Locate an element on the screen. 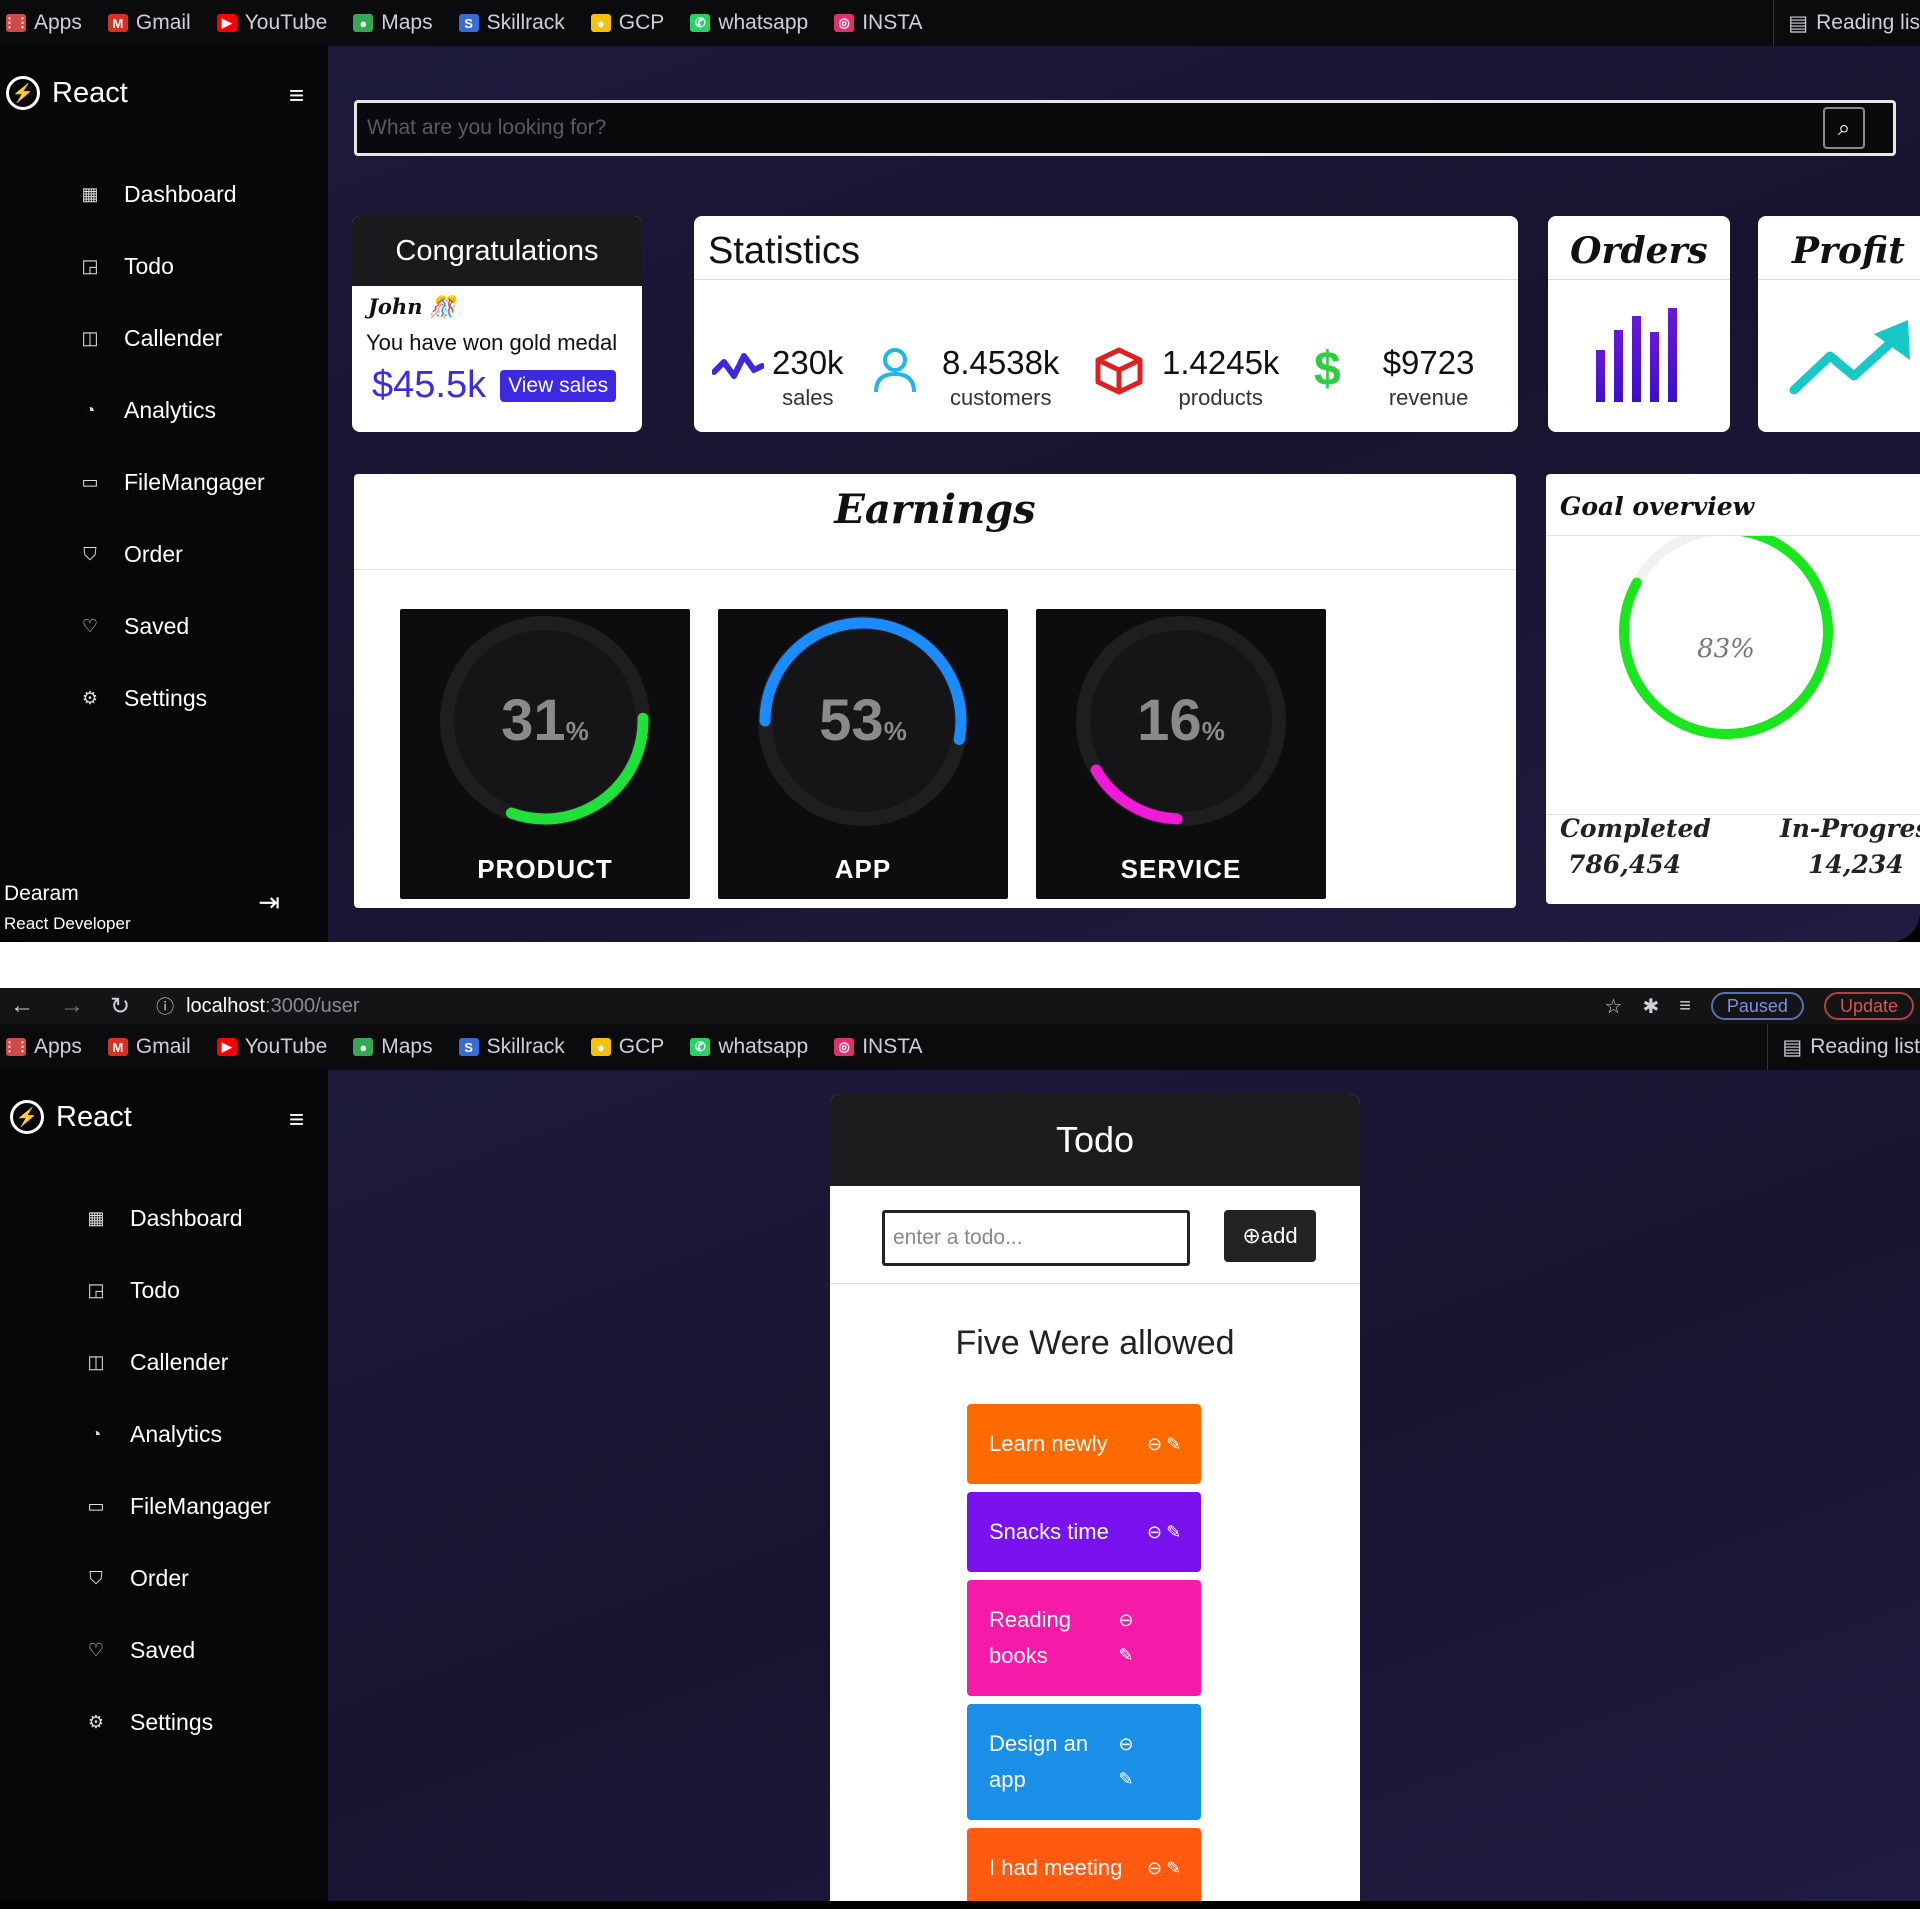  add-todo-button: ⊕add is located at coordinates (1270, 1236).